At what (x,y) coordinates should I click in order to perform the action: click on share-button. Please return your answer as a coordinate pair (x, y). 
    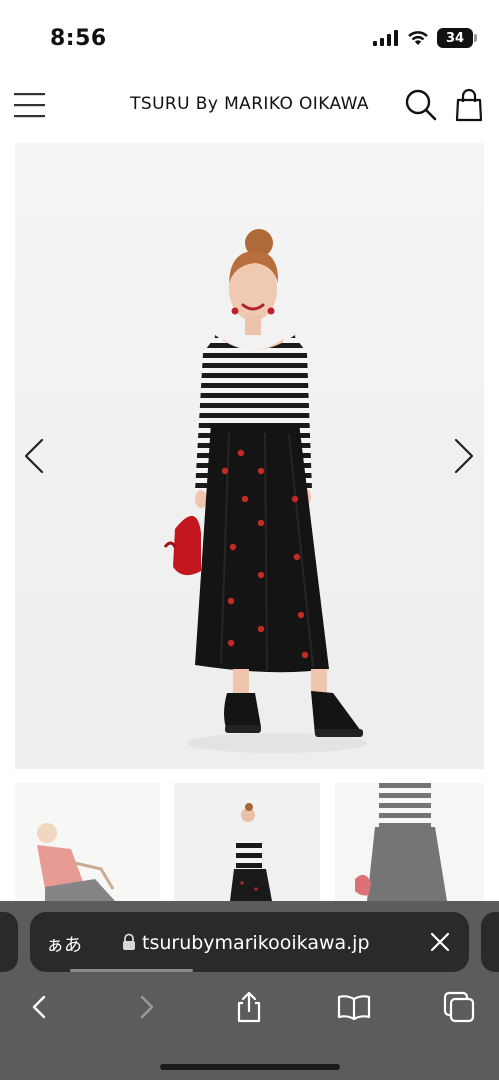
    Looking at the image, I should click on (249, 1007).